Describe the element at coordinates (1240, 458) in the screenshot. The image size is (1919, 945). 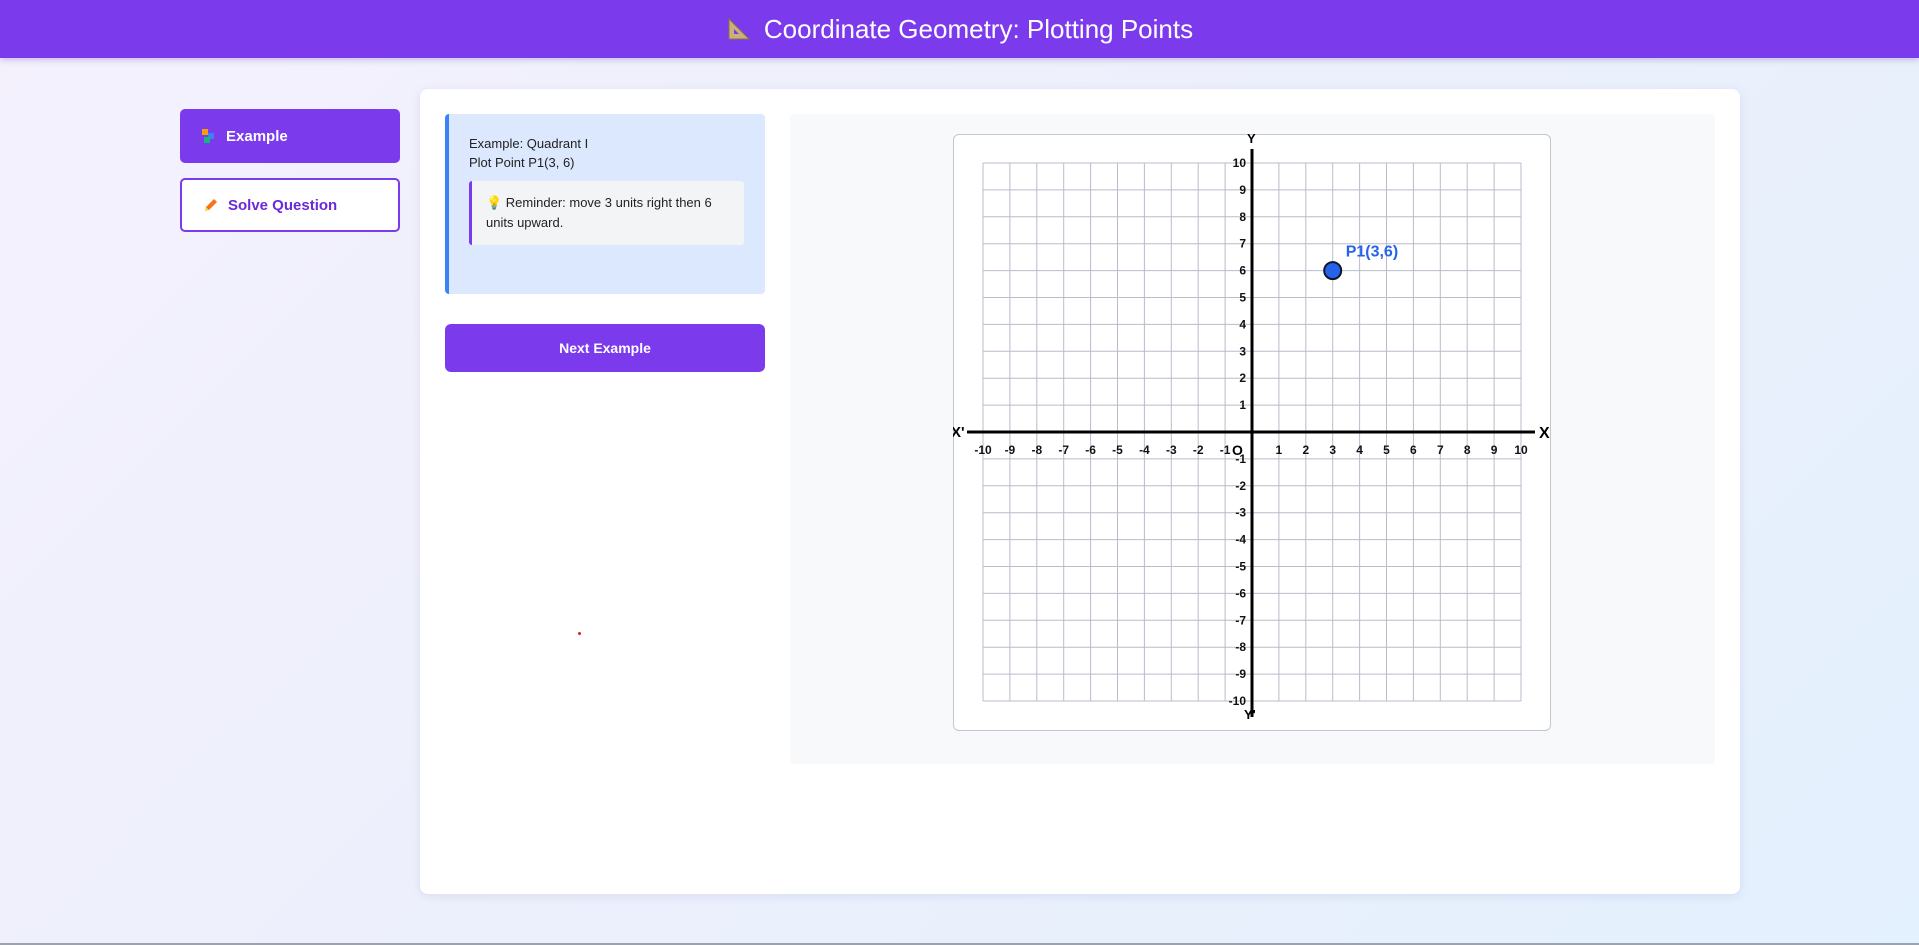
I see `y-tick-label: -1` at that location.